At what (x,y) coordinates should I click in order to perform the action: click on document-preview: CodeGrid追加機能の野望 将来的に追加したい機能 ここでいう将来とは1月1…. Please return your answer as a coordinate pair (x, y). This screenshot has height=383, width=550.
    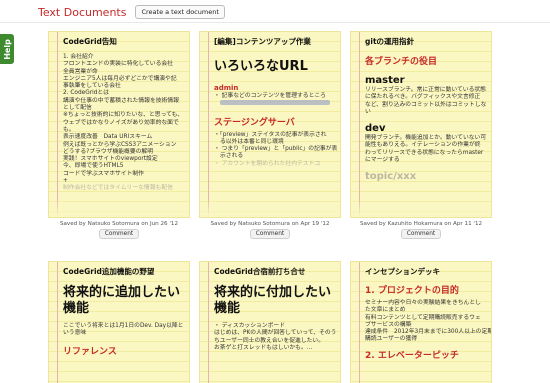
    Looking at the image, I should click on (119, 322).